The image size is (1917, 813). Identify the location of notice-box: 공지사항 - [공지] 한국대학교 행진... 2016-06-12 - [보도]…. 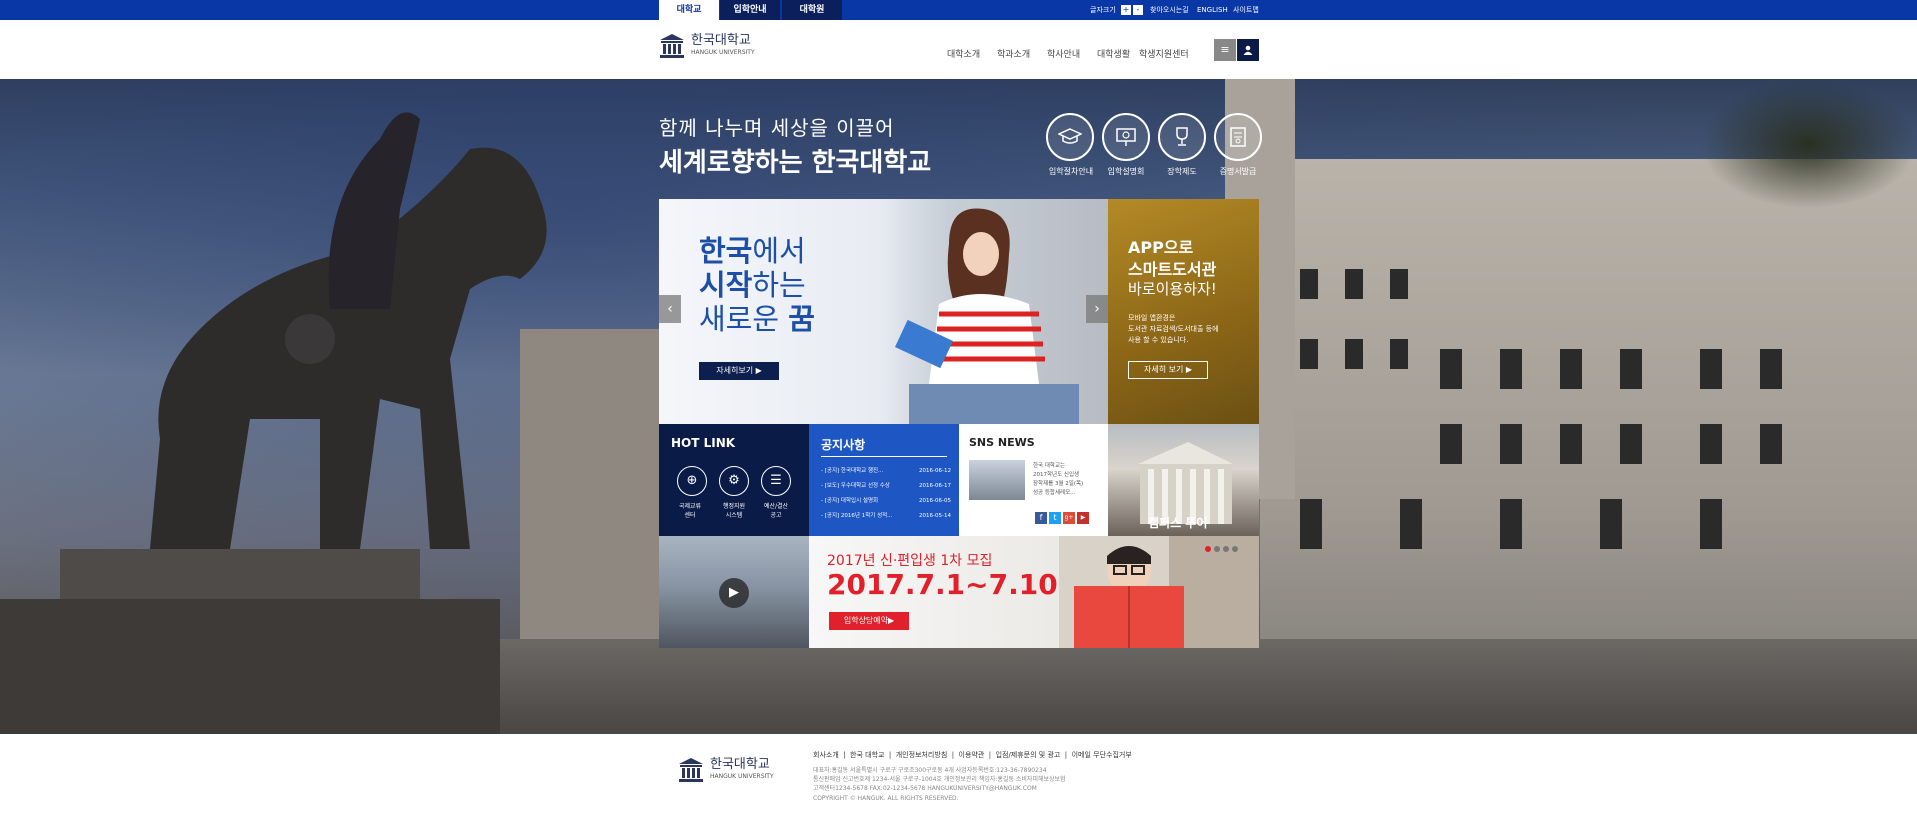
(884, 480).